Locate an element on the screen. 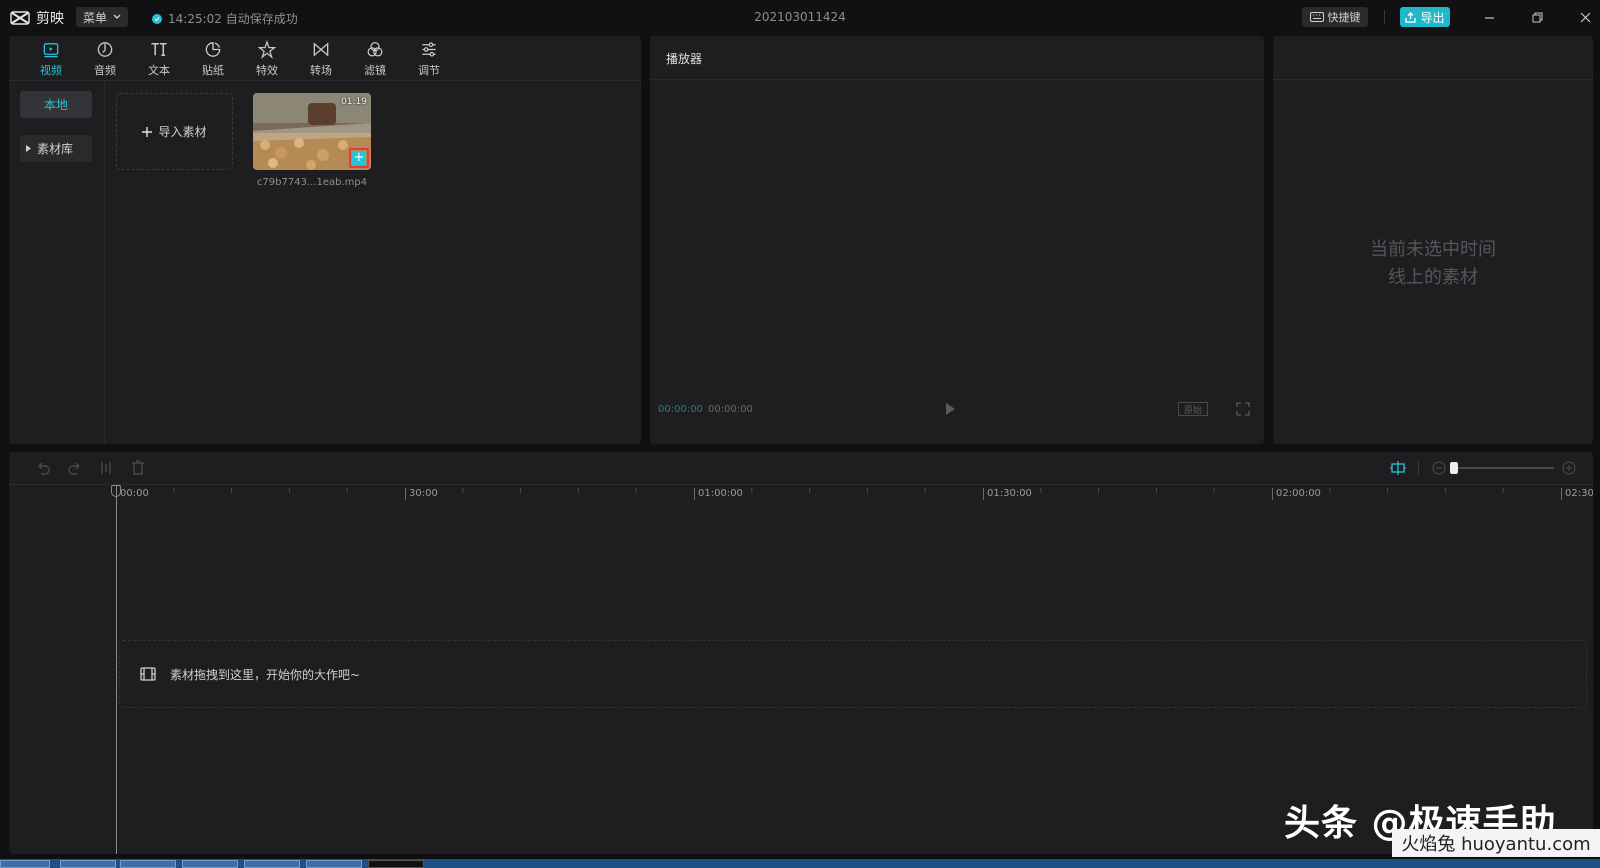 Image resolution: width=1600 pixels, height=868 pixels. drop-hint: 素材拖拽到这里，开始你的大作吧~ is located at coordinates (265, 674).